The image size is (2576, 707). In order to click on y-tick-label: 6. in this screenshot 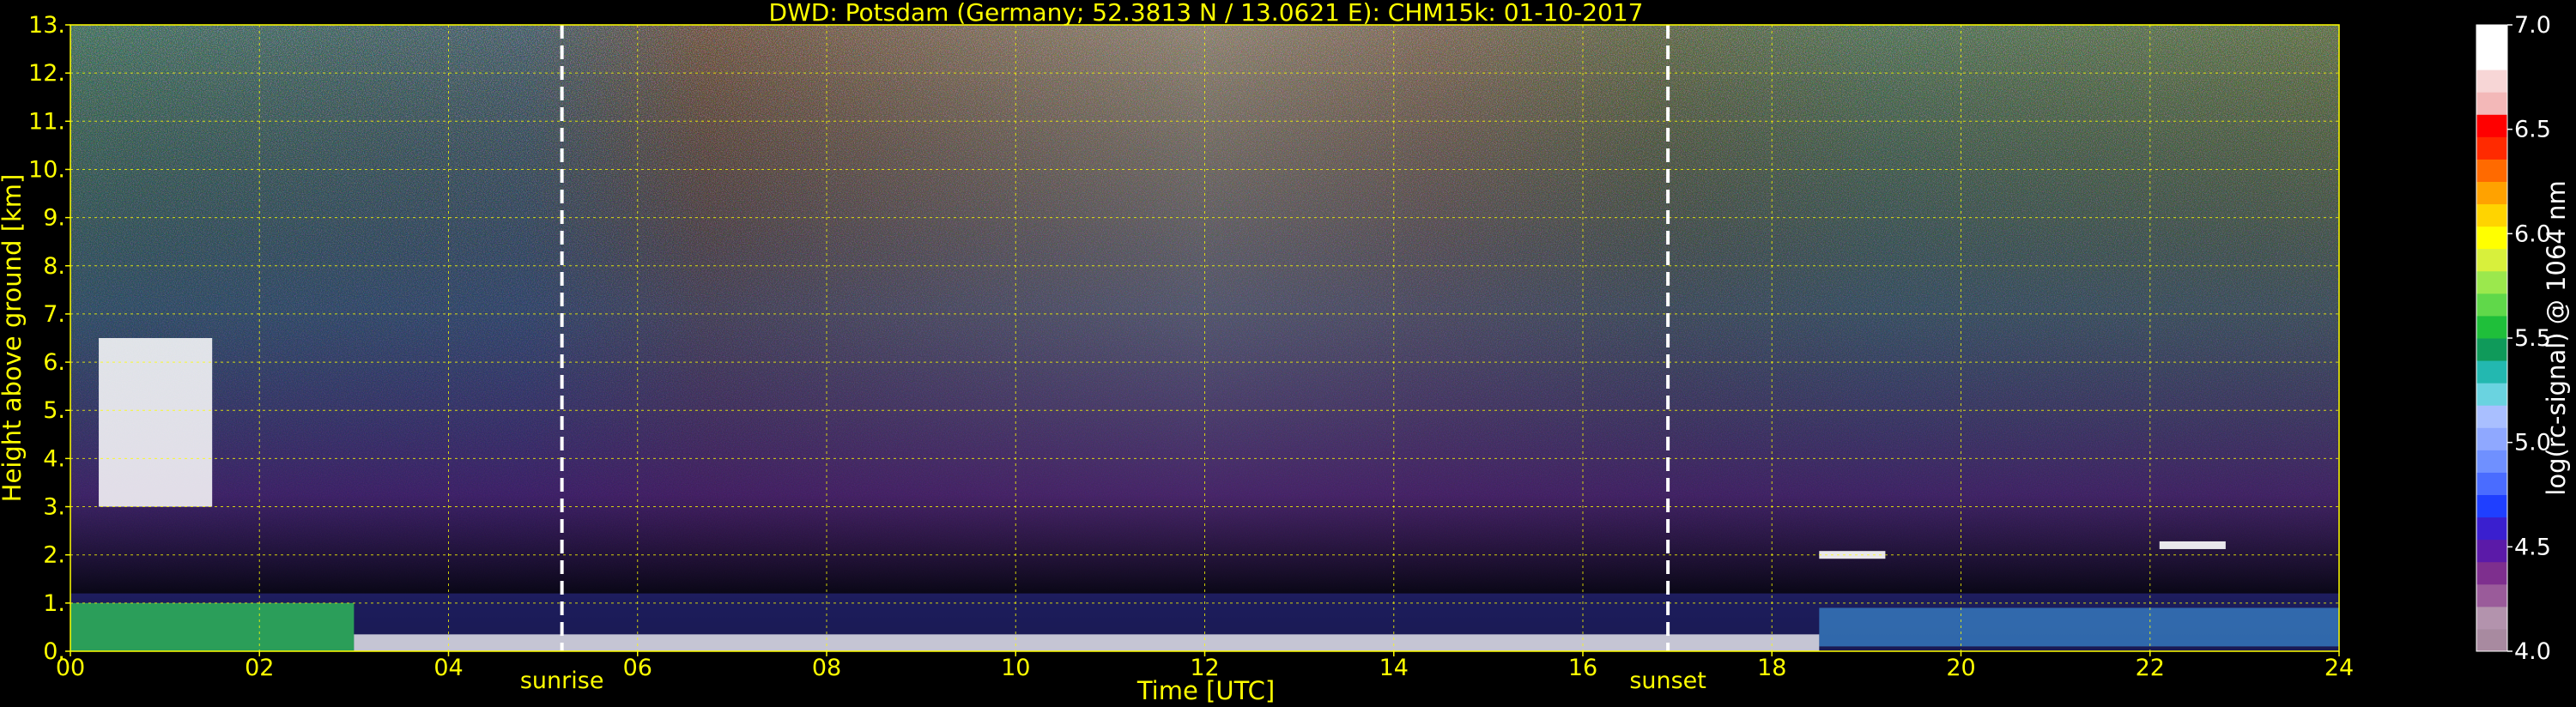, I will do `click(54, 363)`.